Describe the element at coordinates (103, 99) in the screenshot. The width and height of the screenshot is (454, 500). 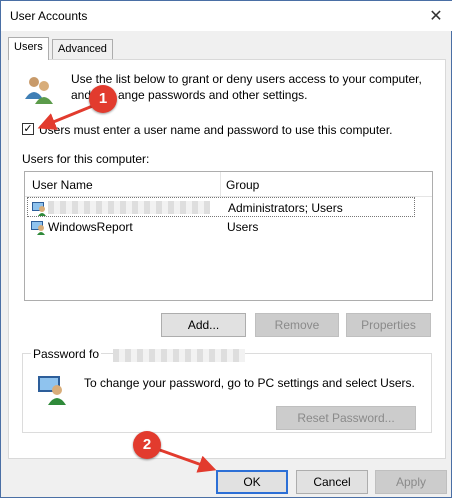
I see `annotation-marker-1: 1` at that location.